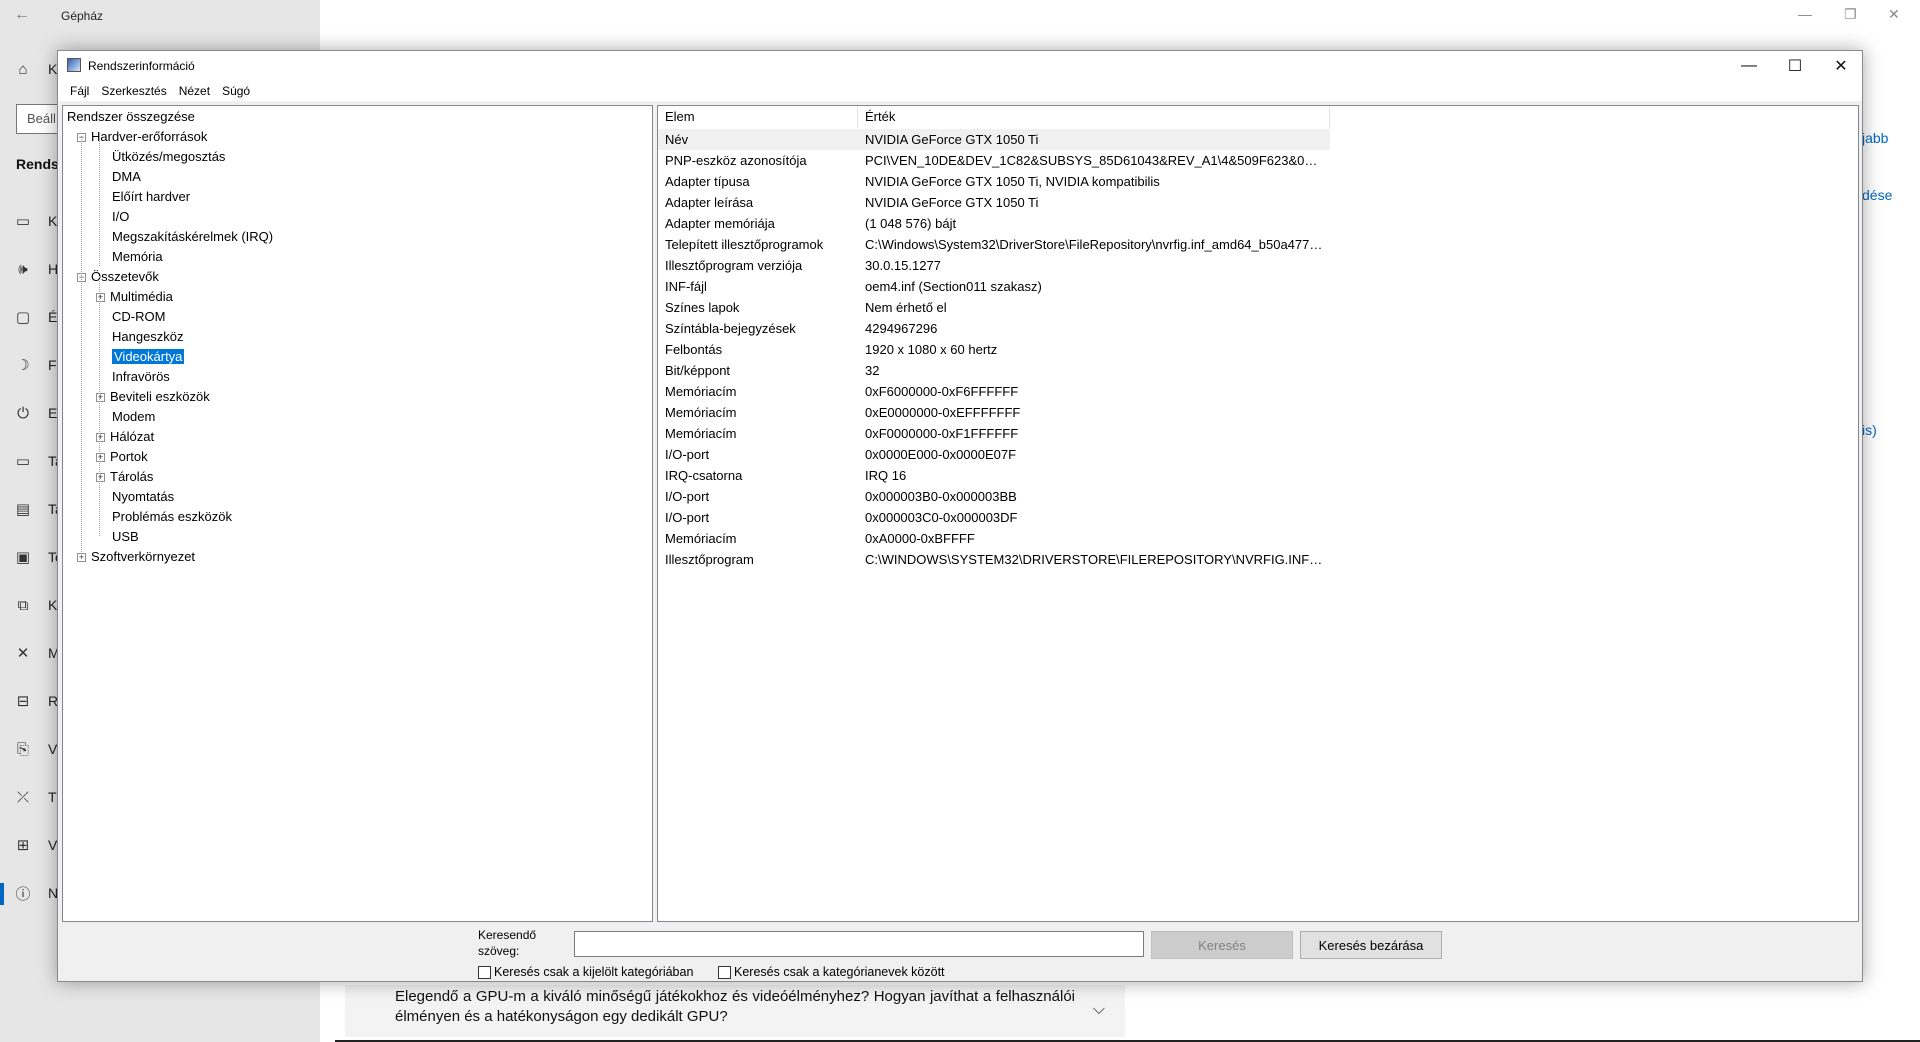 This screenshot has width=1920, height=1042. Describe the element at coordinates (859, 944) in the screenshot. I see `search-input` at that location.